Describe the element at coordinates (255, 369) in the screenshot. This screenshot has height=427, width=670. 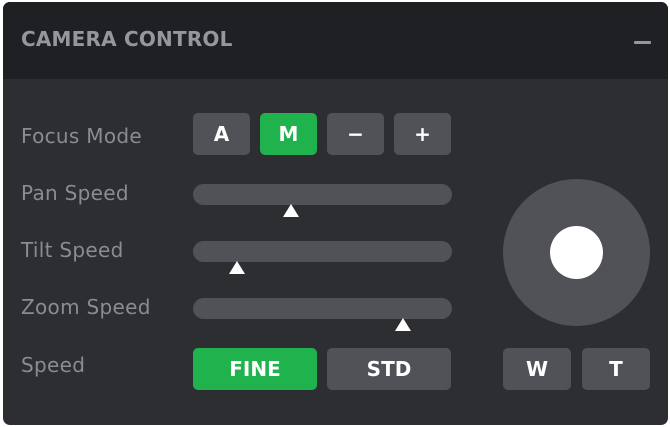
I see `speed-fine-button: FINE` at that location.